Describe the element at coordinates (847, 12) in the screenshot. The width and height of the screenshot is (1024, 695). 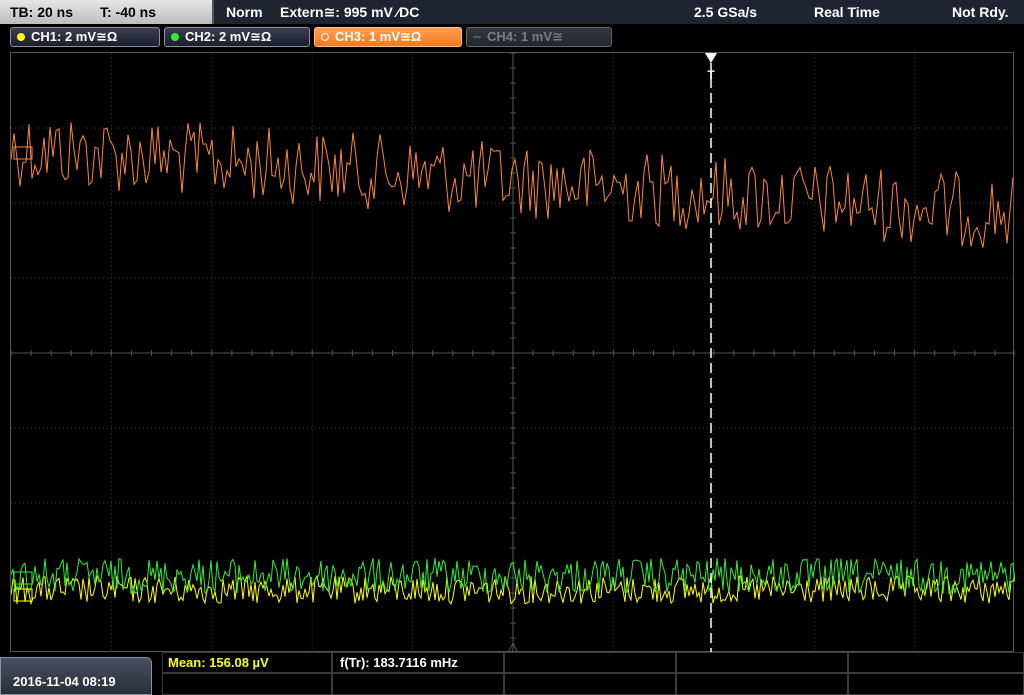
I see `acquisition-mode: Real Time` at that location.